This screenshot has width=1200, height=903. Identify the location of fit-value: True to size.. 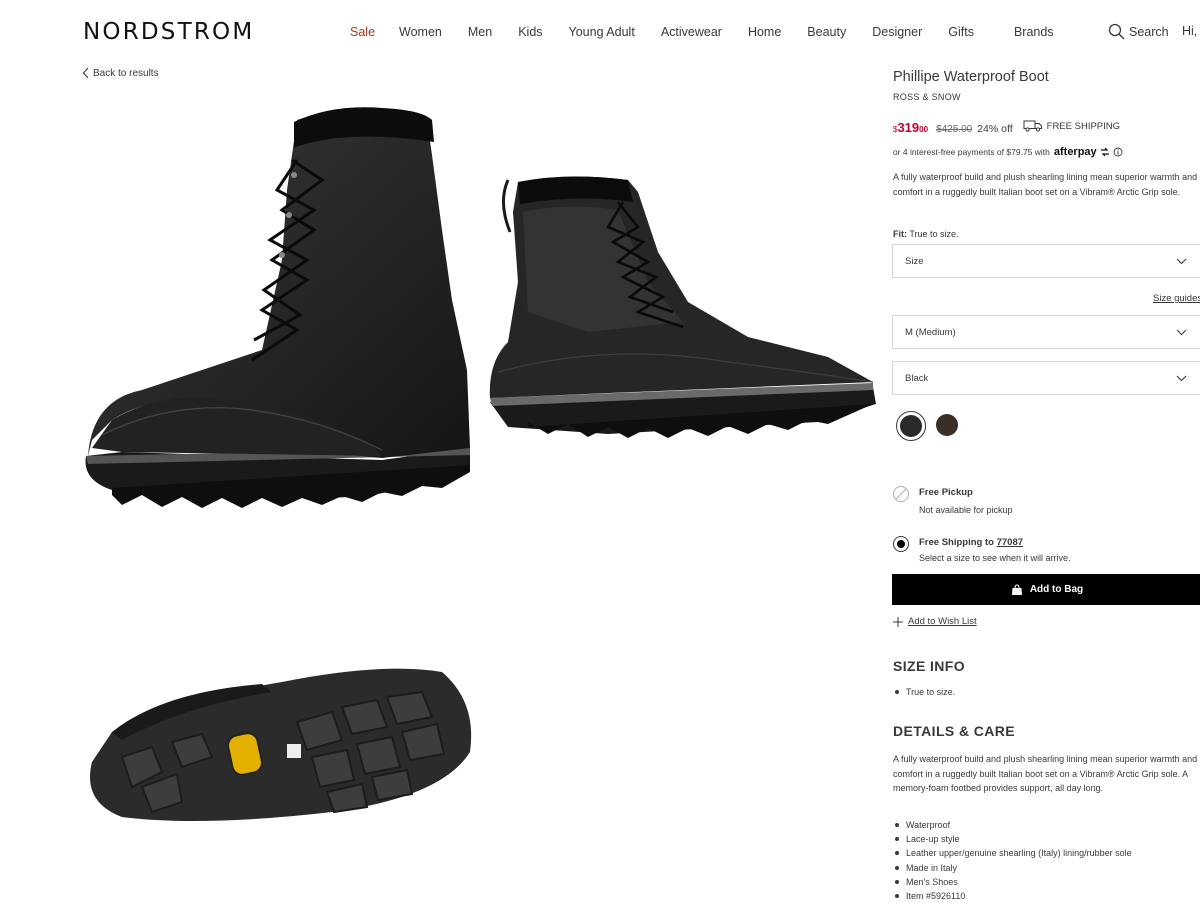
(934, 234).